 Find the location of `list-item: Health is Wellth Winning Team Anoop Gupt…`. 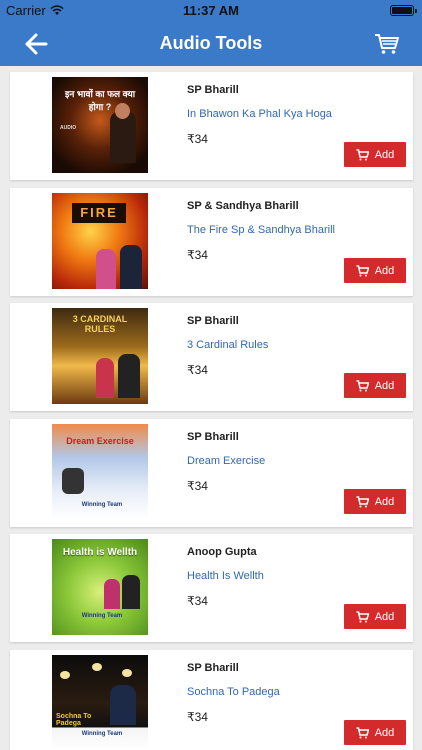

list-item: Health is Wellth Winning Team Anoop Gupt… is located at coordinates (211, 588).